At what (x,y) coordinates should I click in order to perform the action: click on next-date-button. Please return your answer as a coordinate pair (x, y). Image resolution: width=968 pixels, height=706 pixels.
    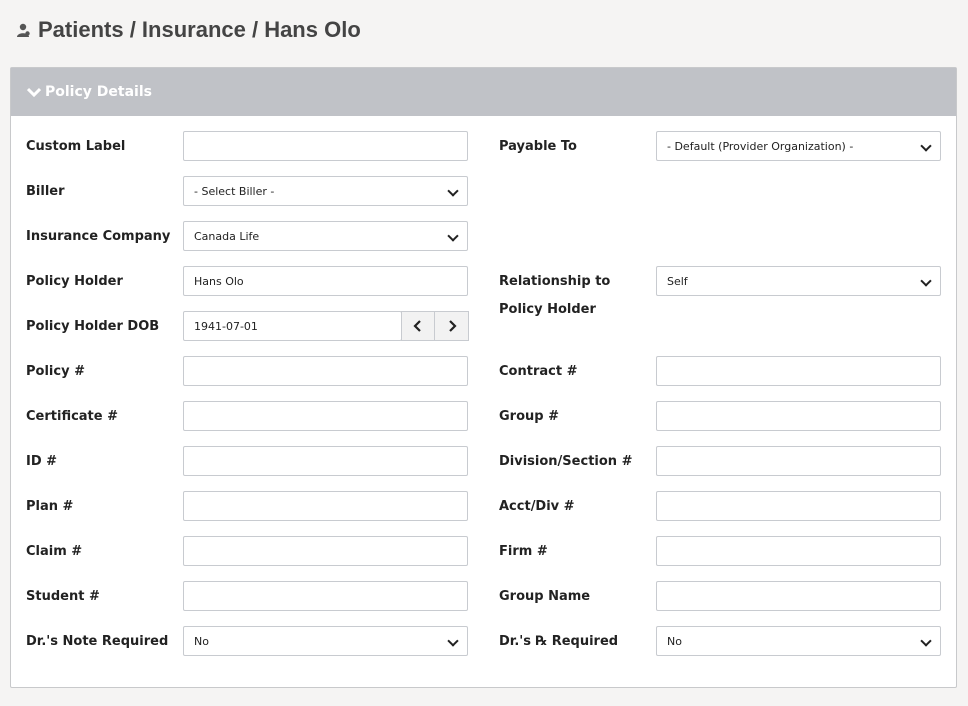
    Looking at the image, I should click on (452, 326).